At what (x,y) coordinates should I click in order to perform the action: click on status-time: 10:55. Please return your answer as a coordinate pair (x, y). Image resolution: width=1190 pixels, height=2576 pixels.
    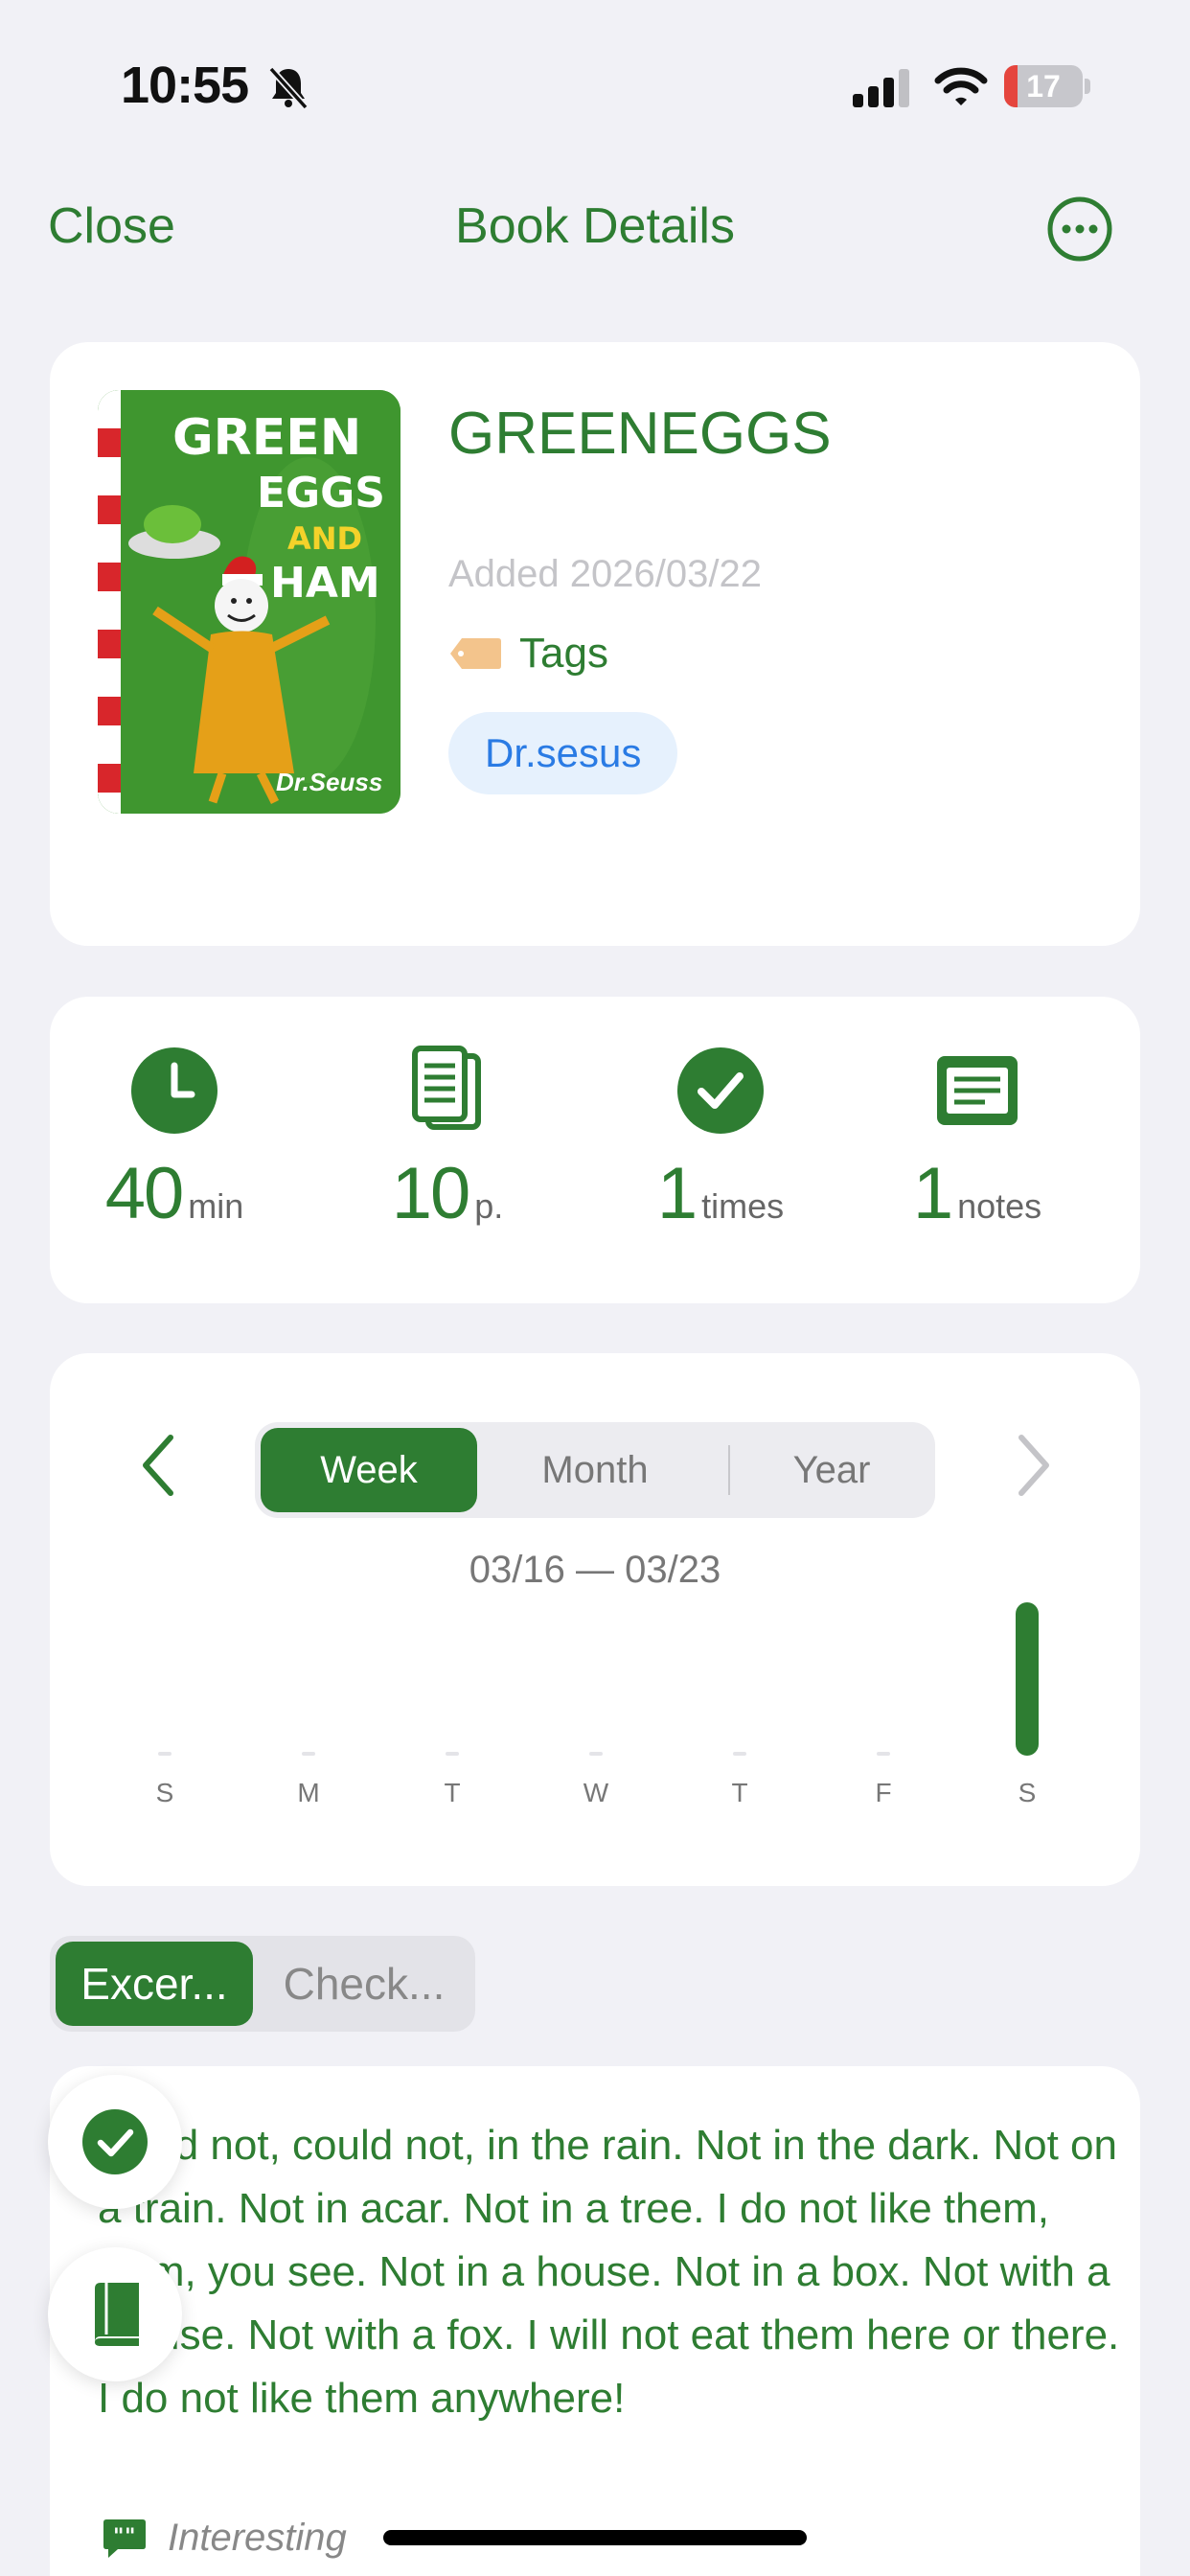
    Looking at the image, I should click on (185, 85).